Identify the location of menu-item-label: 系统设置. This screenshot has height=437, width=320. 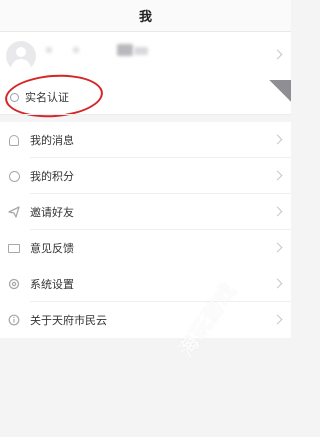
(52, 284).